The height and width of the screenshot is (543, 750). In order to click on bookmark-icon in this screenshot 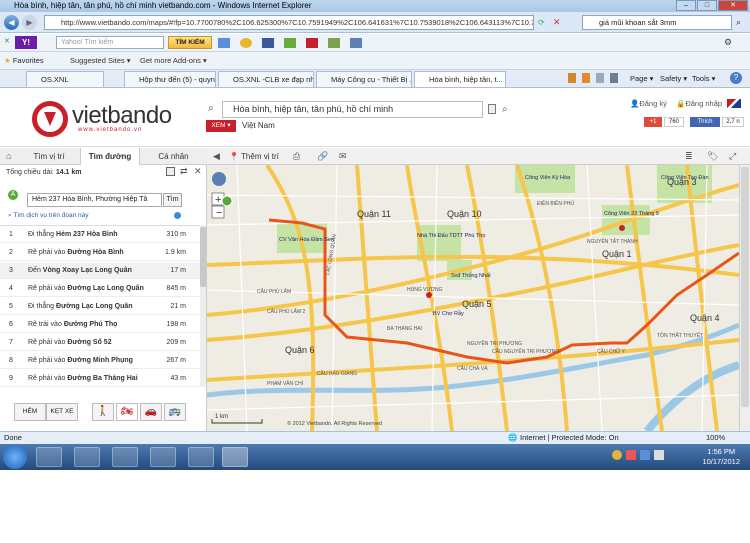, I will do `click(334, 42)`.